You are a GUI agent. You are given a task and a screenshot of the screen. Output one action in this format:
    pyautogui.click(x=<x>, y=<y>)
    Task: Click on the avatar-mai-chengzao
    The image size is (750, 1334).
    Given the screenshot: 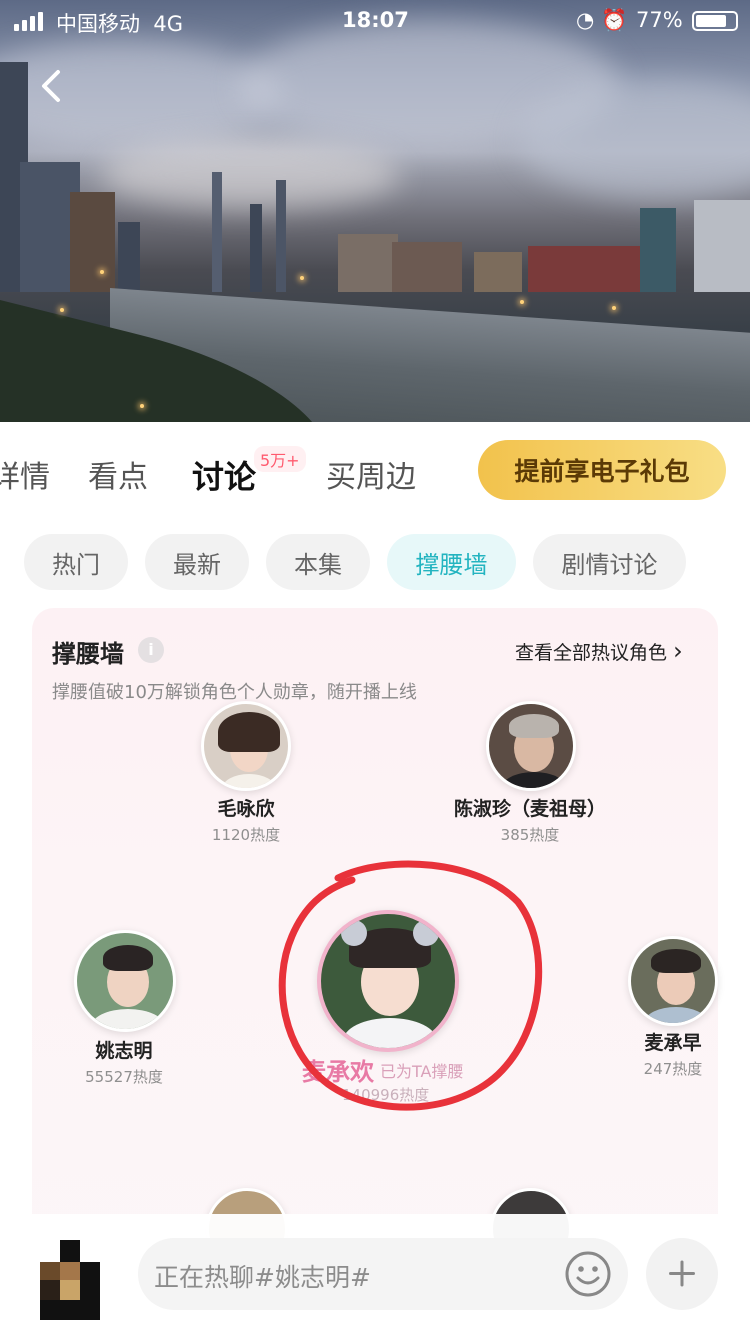 What is the action you would take?
    pyautogui.click(x=673, y=981)
    